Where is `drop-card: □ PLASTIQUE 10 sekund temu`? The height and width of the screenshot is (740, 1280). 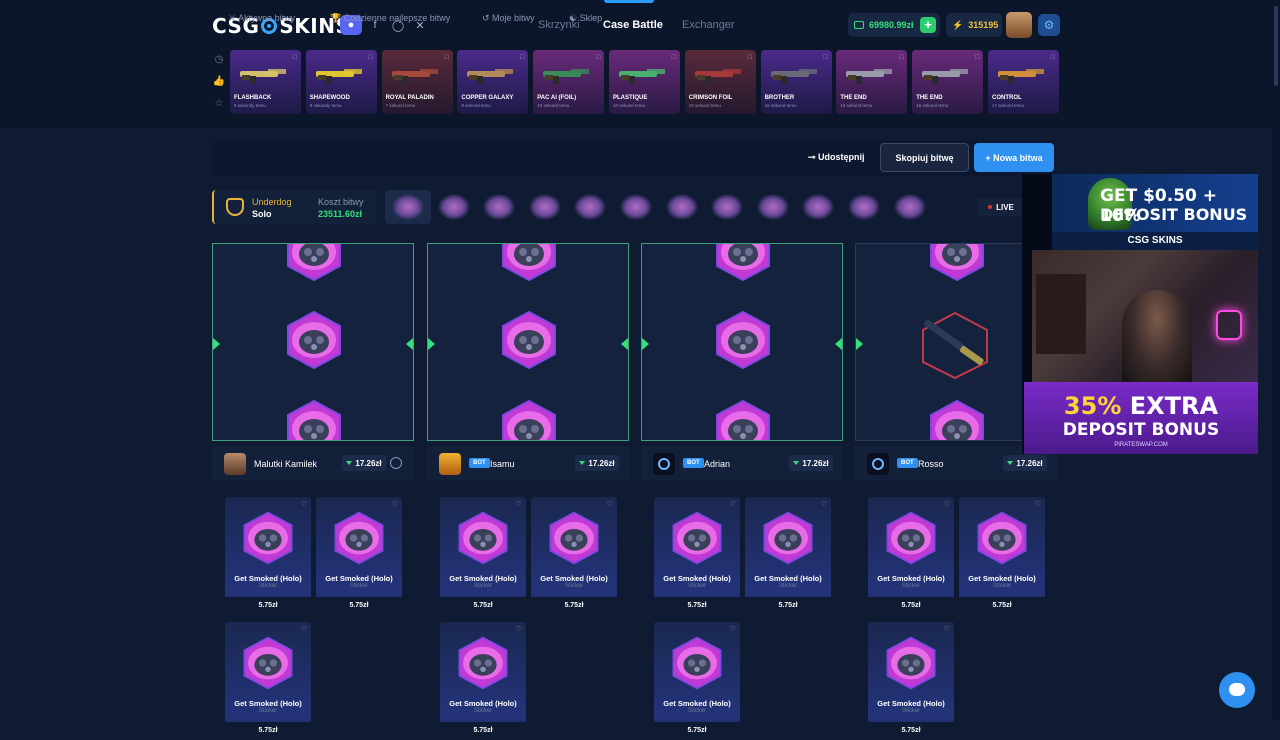
drop-card: □ PLASTIQUE 10 sekund temu is located at coordinates (644, 82).